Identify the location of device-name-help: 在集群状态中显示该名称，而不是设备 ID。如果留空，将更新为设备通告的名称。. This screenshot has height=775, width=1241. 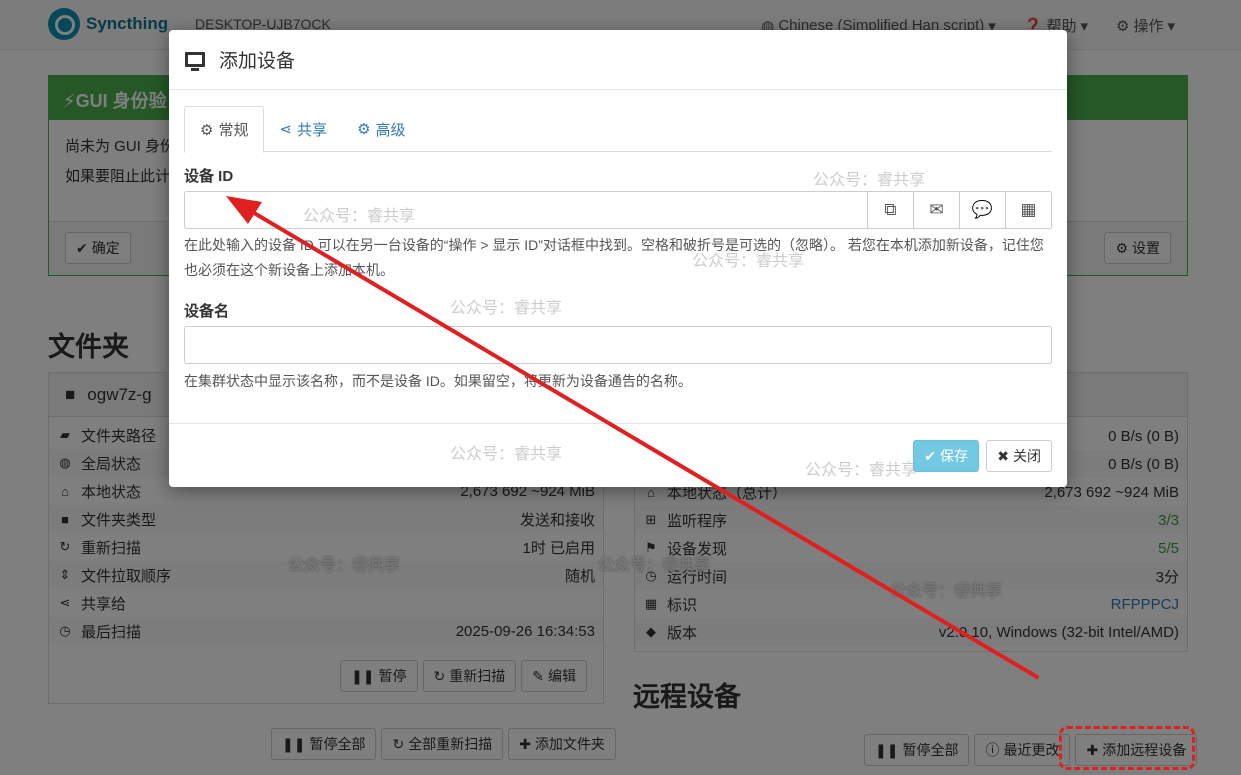
(438, 381).